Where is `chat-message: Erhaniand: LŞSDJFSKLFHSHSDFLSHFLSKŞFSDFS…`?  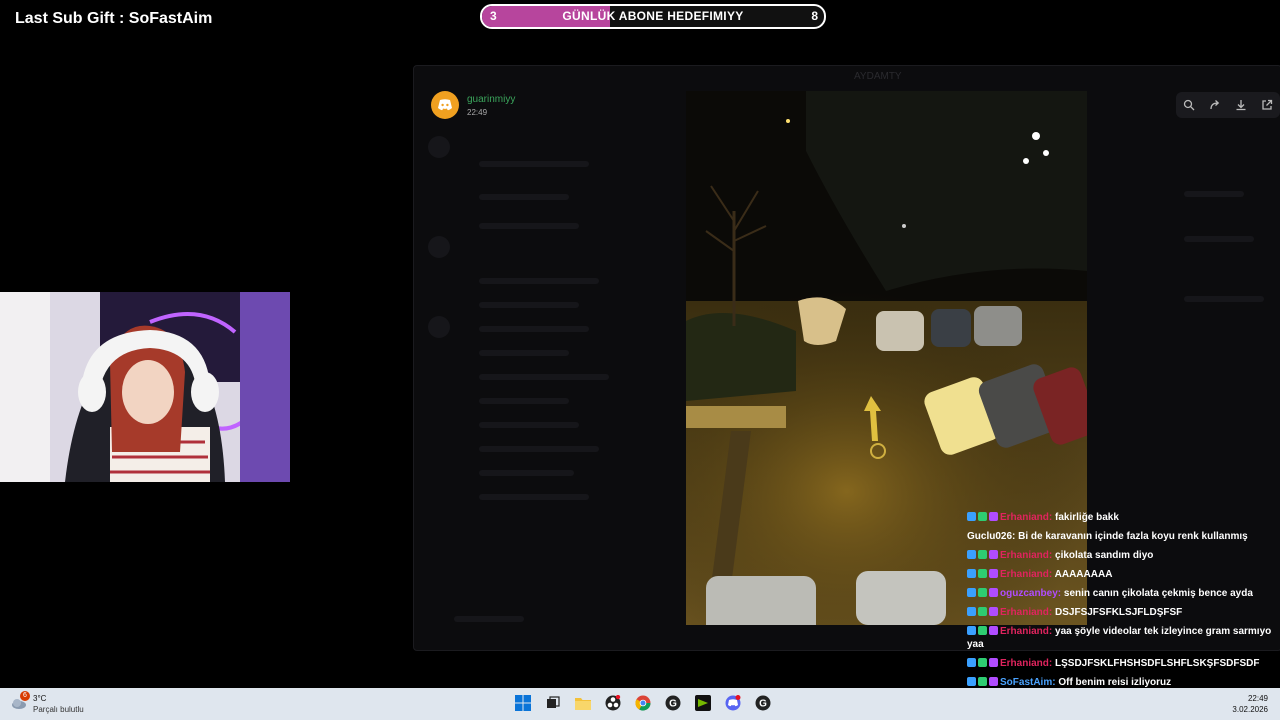
chat-message: Erhaniand: LŞSDJFSKLFHSHSDFLSHFLSKŞFSDFS… is located at coordinates (1121, 663).